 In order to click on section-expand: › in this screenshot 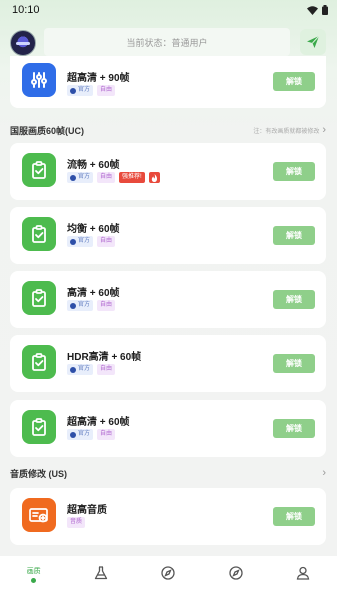, I will do `click(324, 473)`.